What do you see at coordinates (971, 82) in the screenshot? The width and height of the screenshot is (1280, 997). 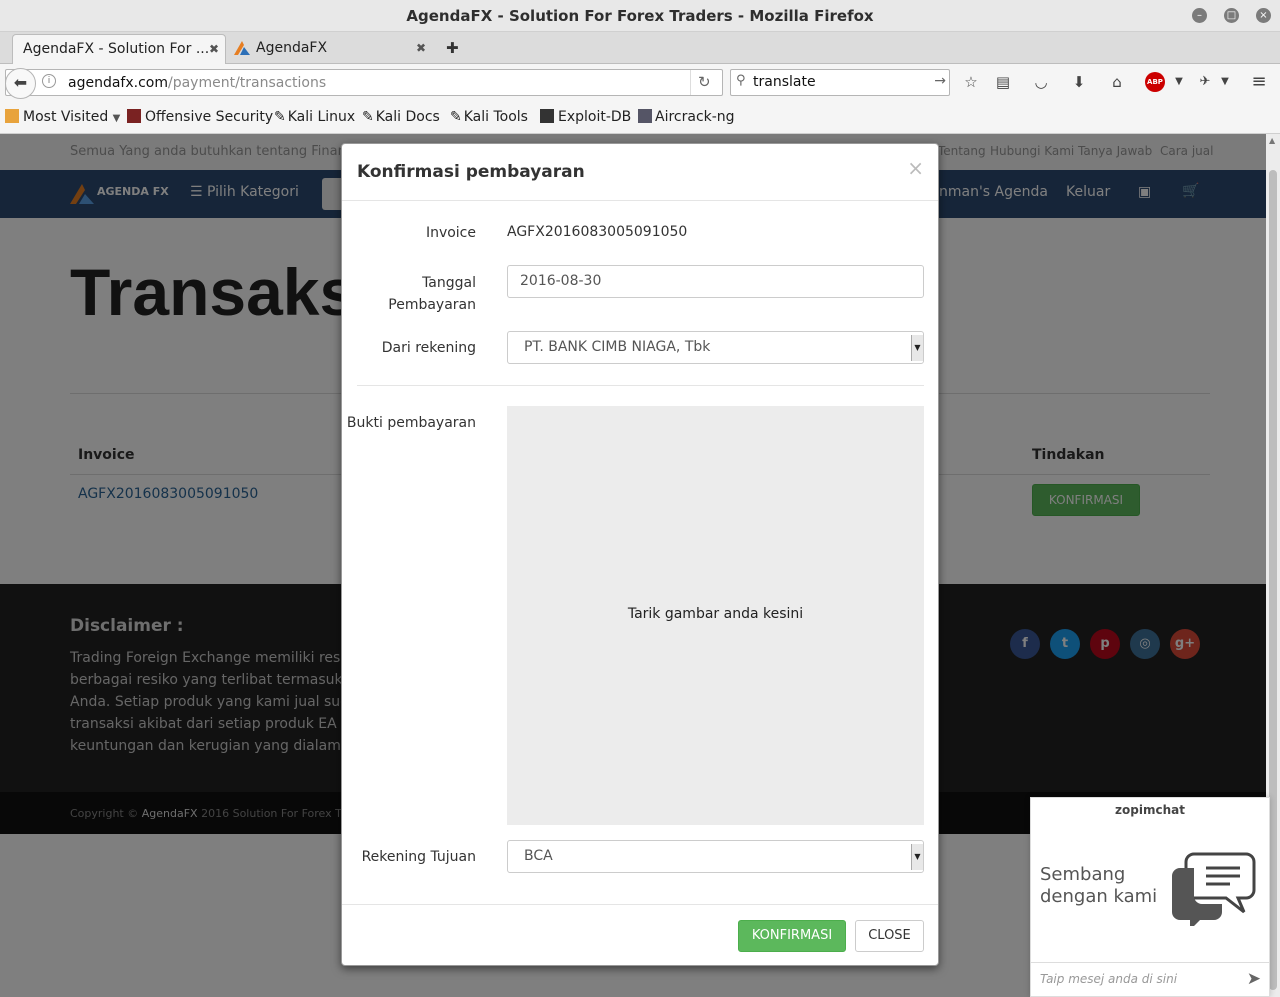 I see `bookmark-star-icon: ☆` at bounding box center [971, 82].